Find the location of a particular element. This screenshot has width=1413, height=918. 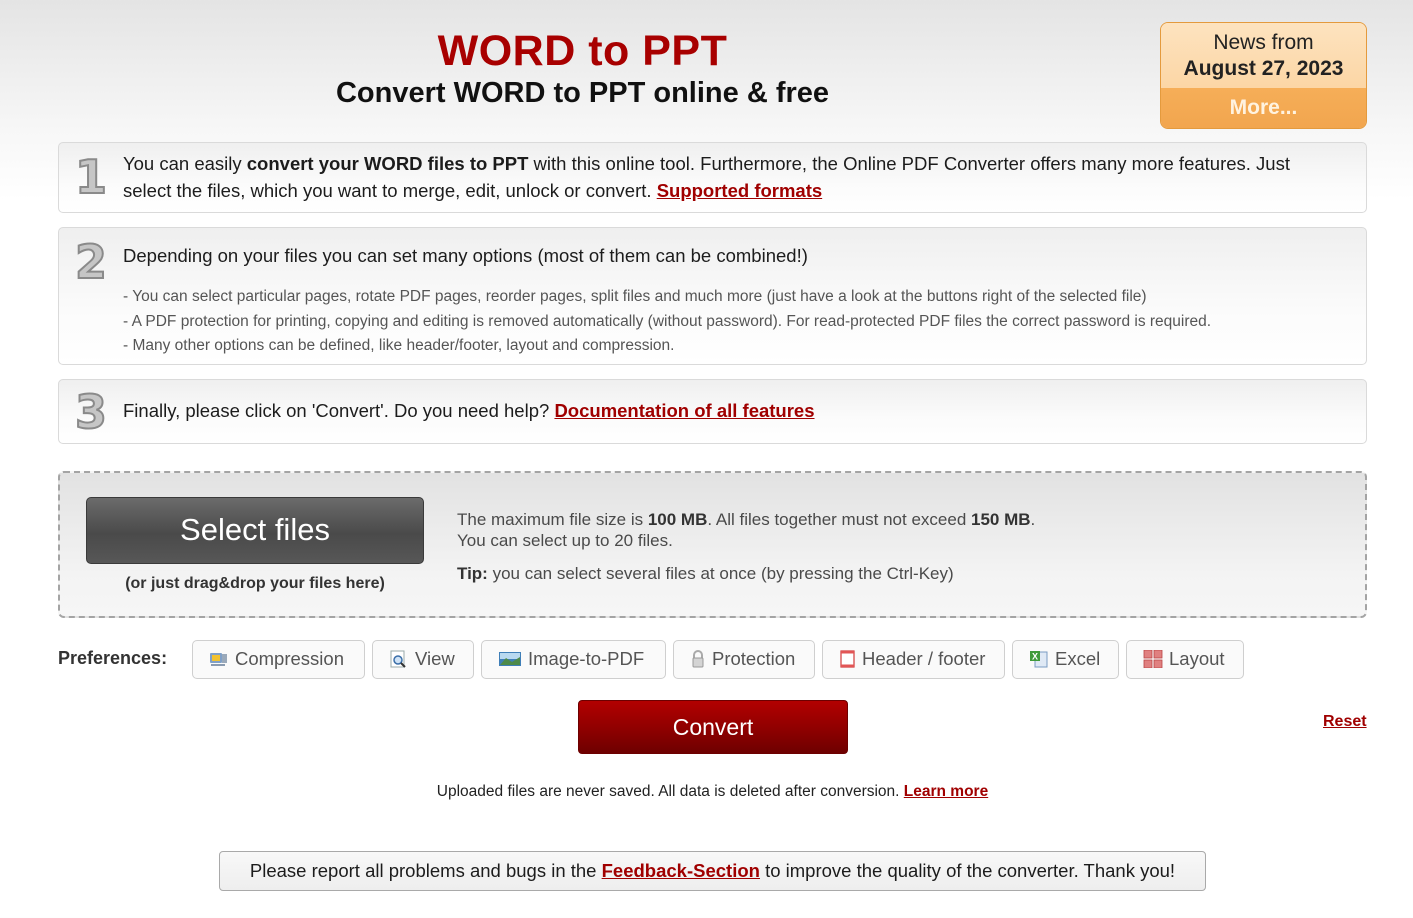

news-from-label: News from is located at coordinates (1263, 42).